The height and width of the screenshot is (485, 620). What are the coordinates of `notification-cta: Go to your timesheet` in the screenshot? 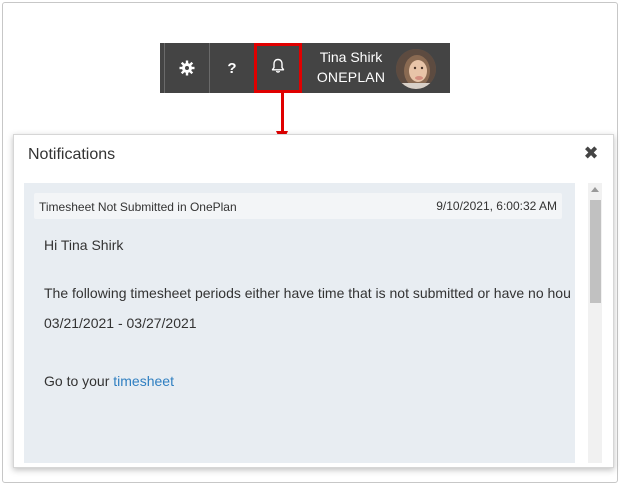 It's located at (307, 381).